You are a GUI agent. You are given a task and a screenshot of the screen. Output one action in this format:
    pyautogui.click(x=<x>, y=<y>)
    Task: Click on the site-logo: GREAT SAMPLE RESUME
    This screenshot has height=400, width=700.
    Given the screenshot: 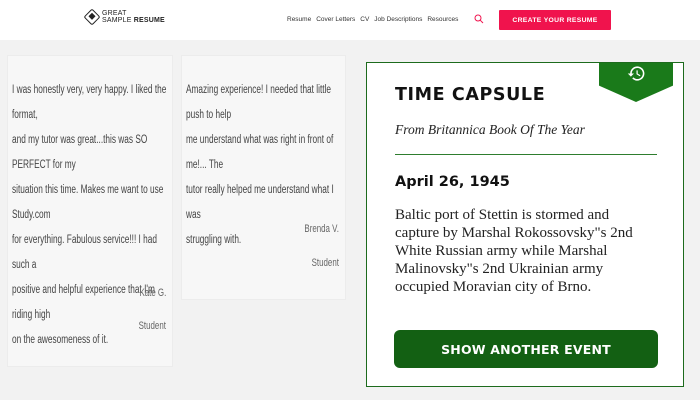 What is the action you would take?
    pyautogui.click(x=124, y=17)
    